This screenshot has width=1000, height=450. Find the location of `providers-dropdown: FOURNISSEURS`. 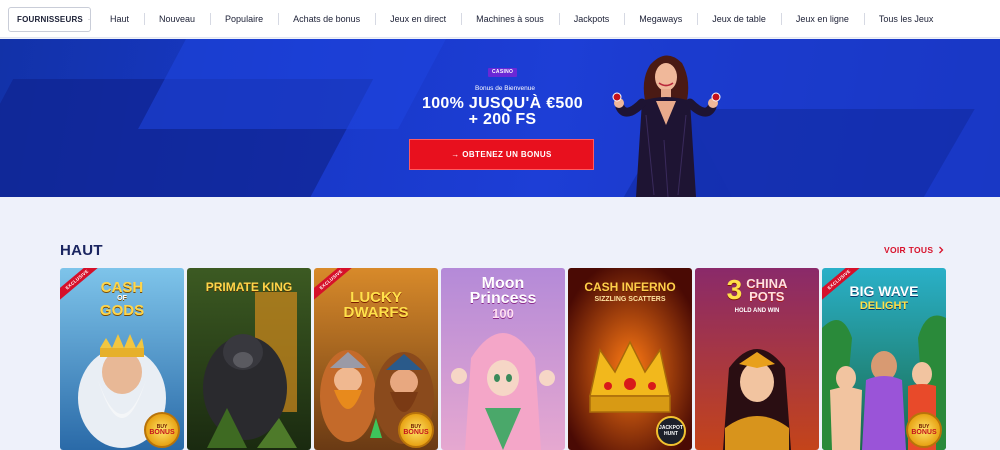

providers-dropdown: FOURNISSEURS is located at coordinates (49, 19).